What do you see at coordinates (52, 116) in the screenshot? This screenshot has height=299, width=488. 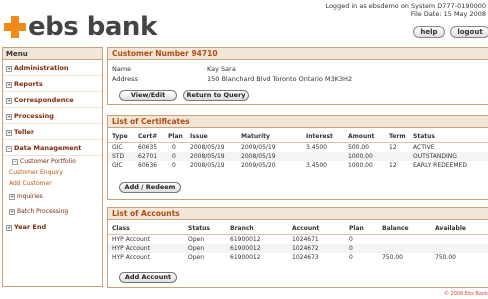 I see `menu-item-processing: + Processing` at bounding box center [52, 116].